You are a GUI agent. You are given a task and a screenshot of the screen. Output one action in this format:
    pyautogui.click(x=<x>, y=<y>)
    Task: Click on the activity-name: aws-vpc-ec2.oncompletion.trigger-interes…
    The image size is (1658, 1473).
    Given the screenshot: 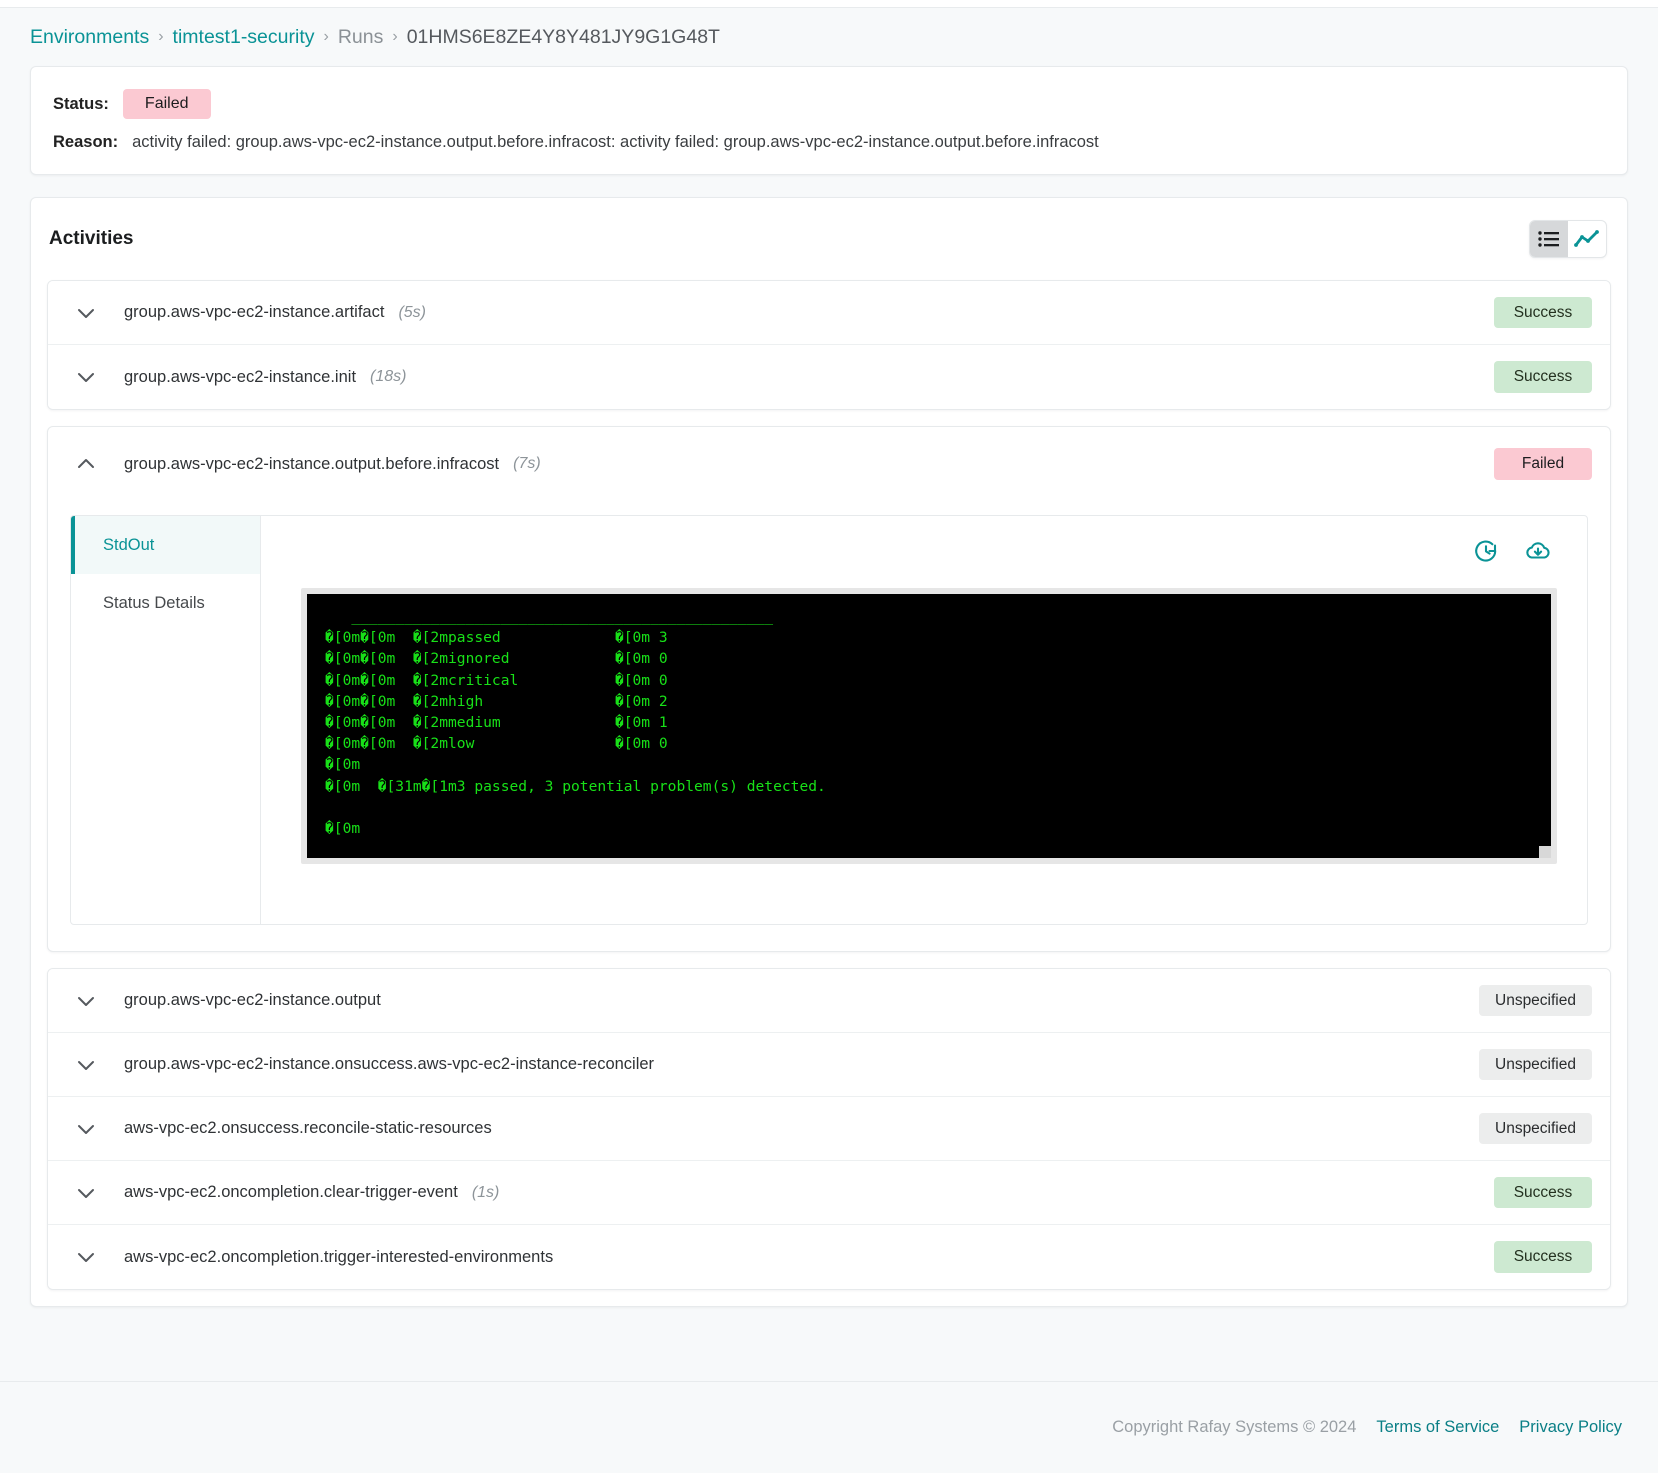 What is the action you would take?
    pyautogui.click(x=339, y=1256)
    